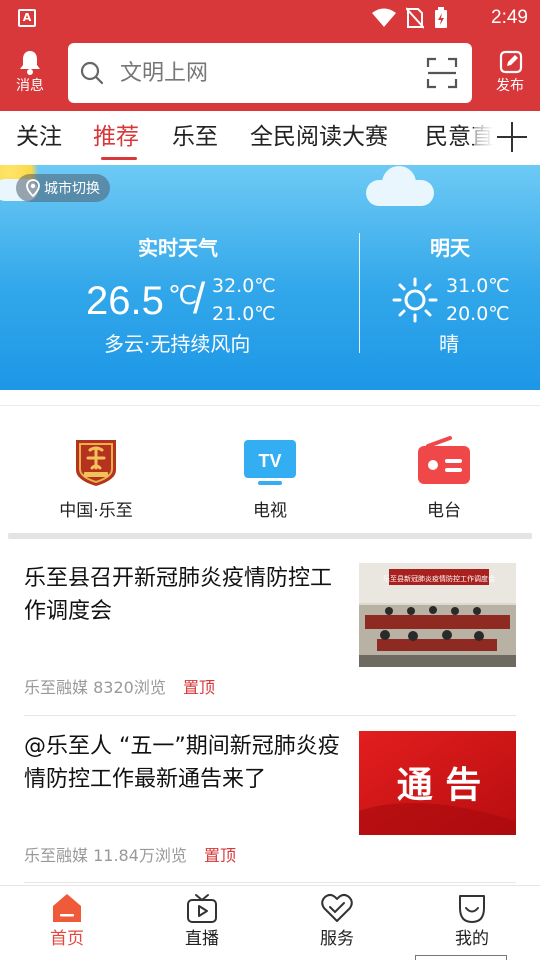  Describe the element at coordinates (199, 298) in the screenshot. I see `temperature-slash: /` at that location.